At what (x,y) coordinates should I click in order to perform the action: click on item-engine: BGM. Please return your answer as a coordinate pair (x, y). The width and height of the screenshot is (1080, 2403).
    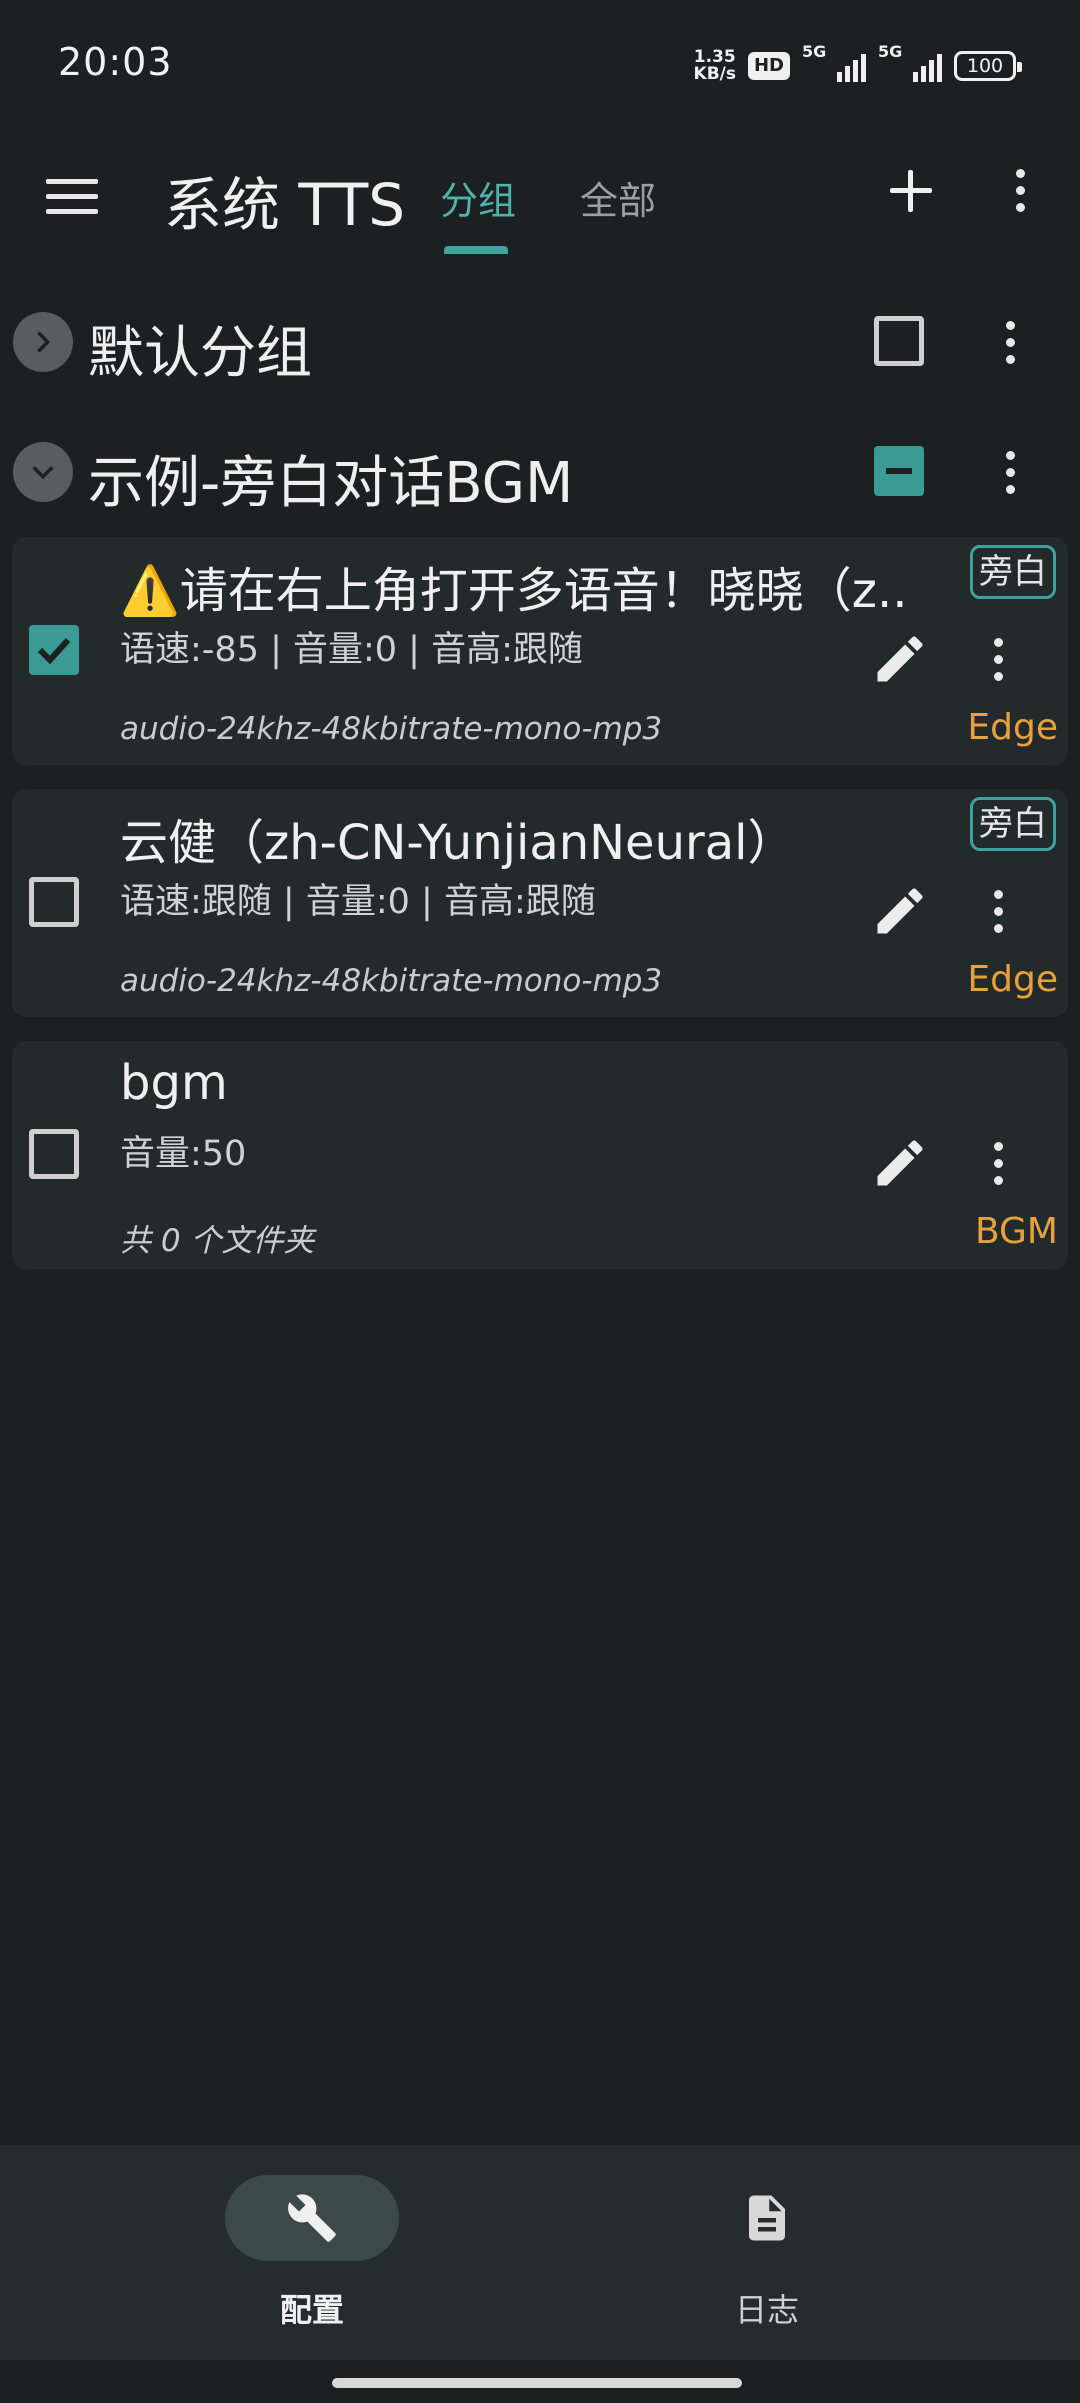
    Looking at the image, I should click on (1016, 1231).